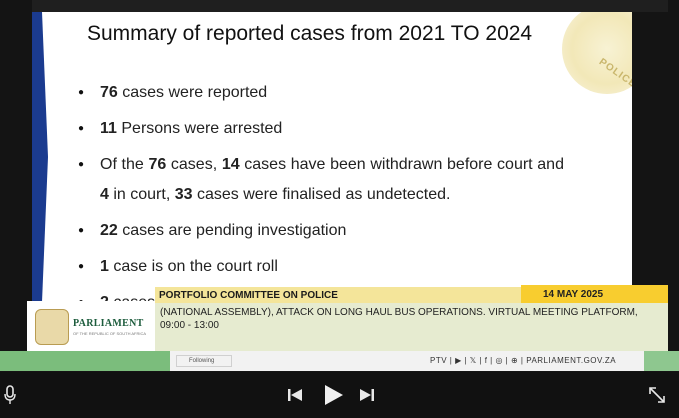  I want to click on bullet-number: 4, so click(104, 194).